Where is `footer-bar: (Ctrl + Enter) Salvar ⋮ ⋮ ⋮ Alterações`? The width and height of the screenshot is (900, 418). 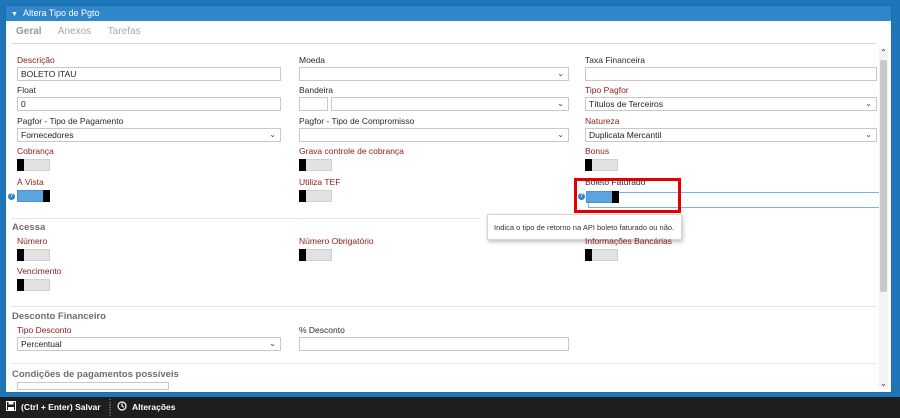 footer-bar: (Ctrl + Enter) Salvar ⋮ ⋮ ⋮ Alterações is located at coordinates (450, 407).